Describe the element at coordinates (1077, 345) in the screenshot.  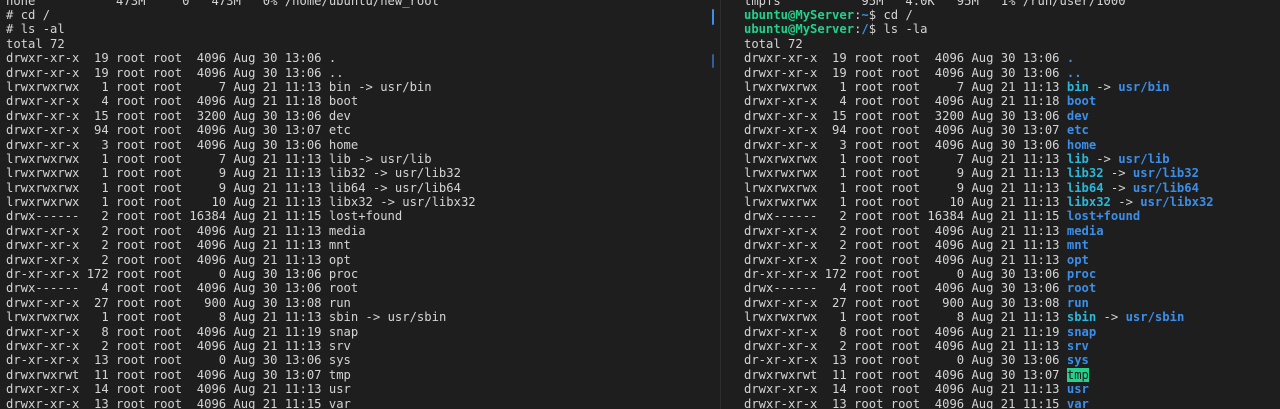
I see `entry-name: srv` at that location.